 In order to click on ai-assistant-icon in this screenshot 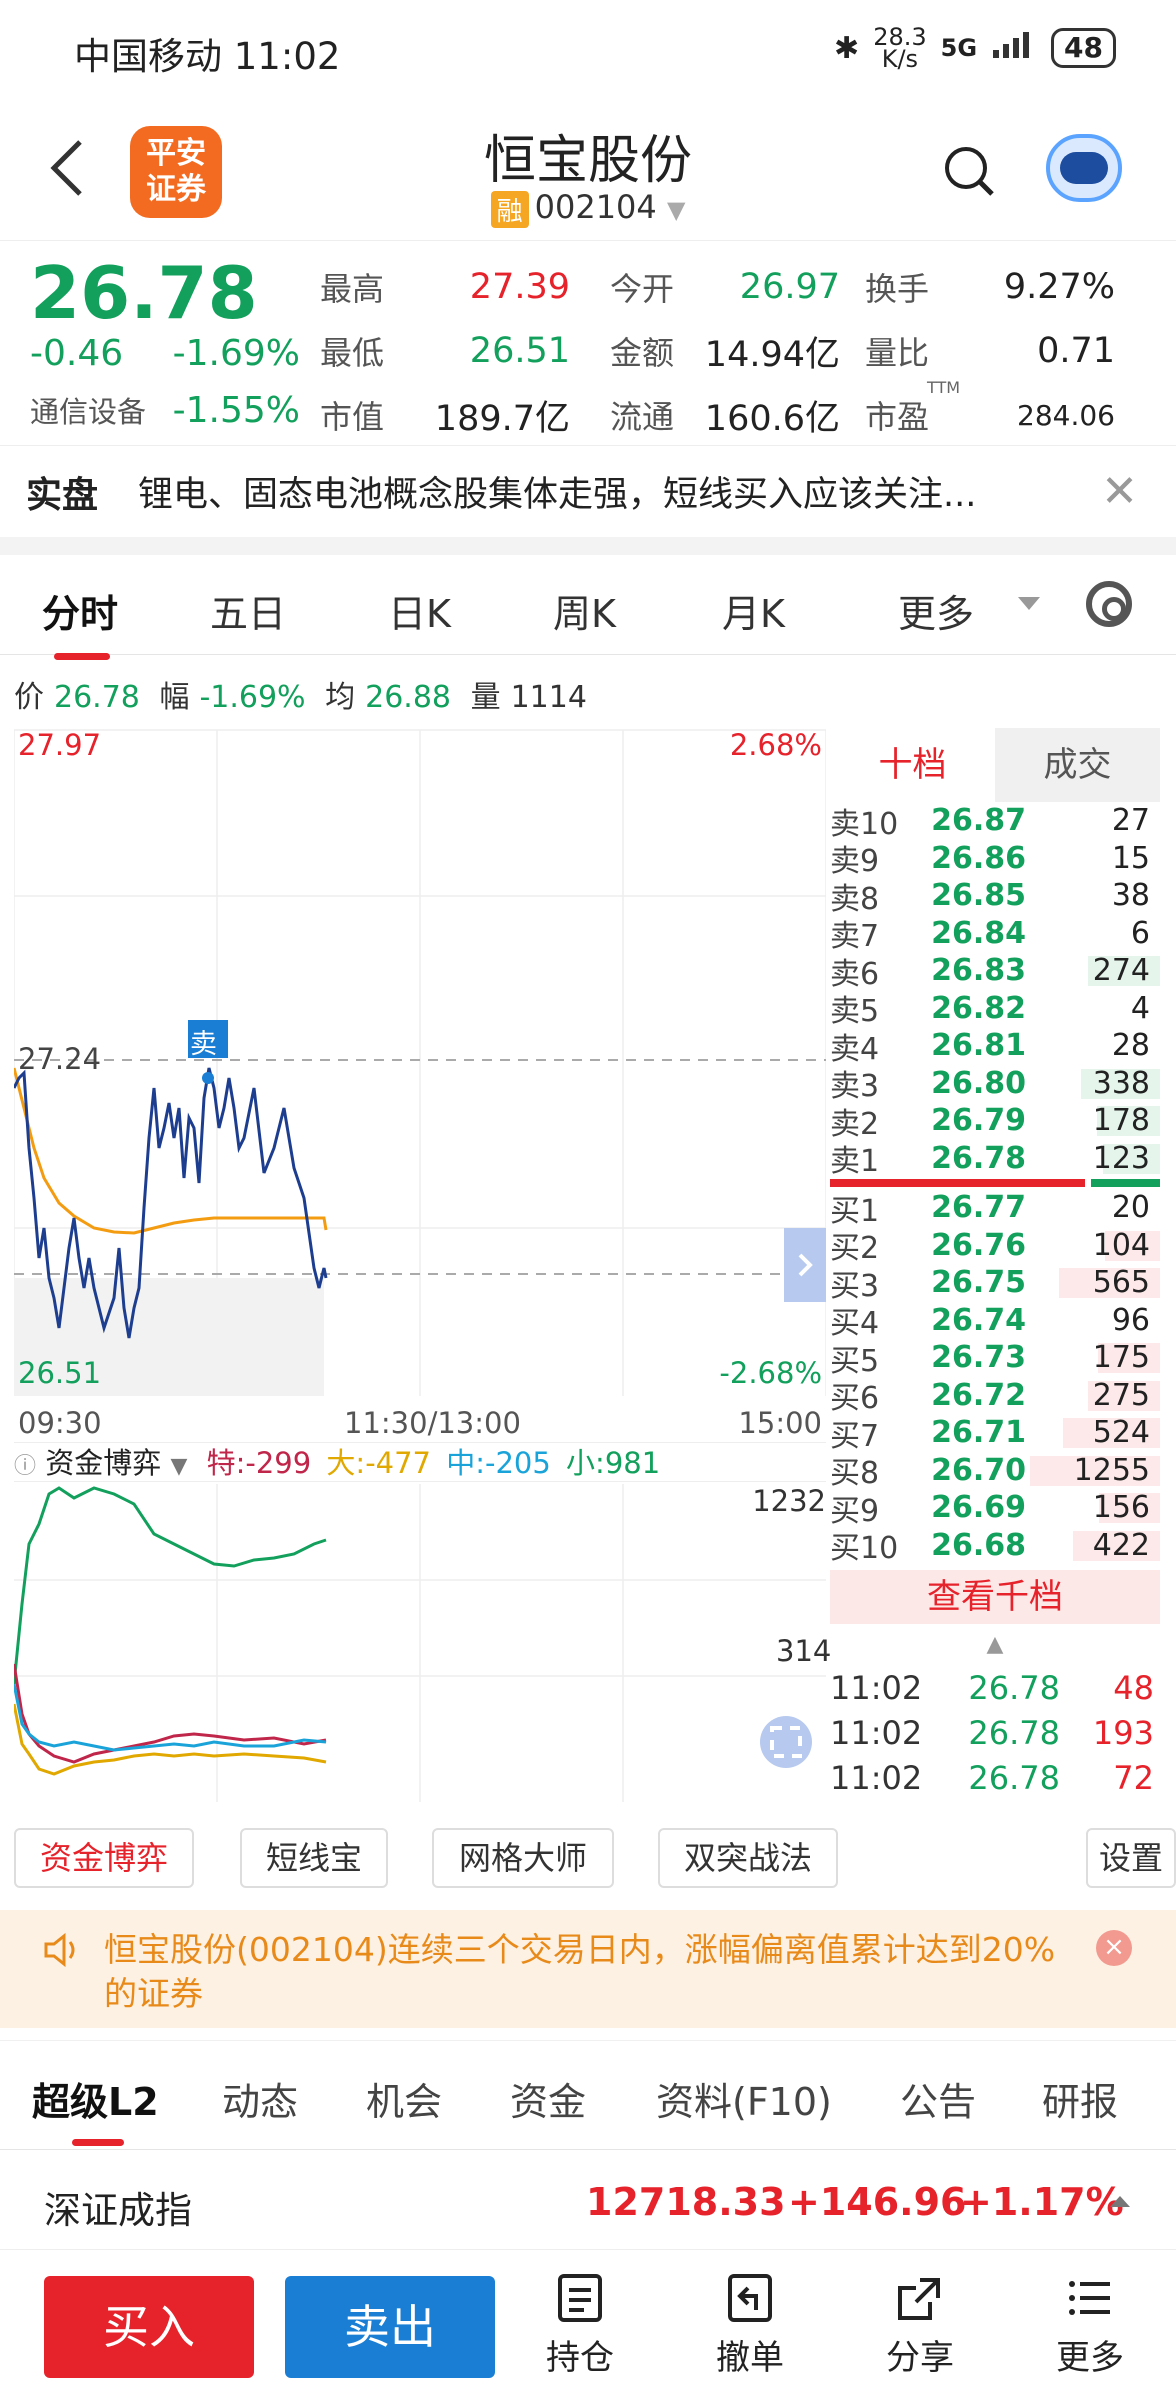, I will do `click(1084, 168)`.